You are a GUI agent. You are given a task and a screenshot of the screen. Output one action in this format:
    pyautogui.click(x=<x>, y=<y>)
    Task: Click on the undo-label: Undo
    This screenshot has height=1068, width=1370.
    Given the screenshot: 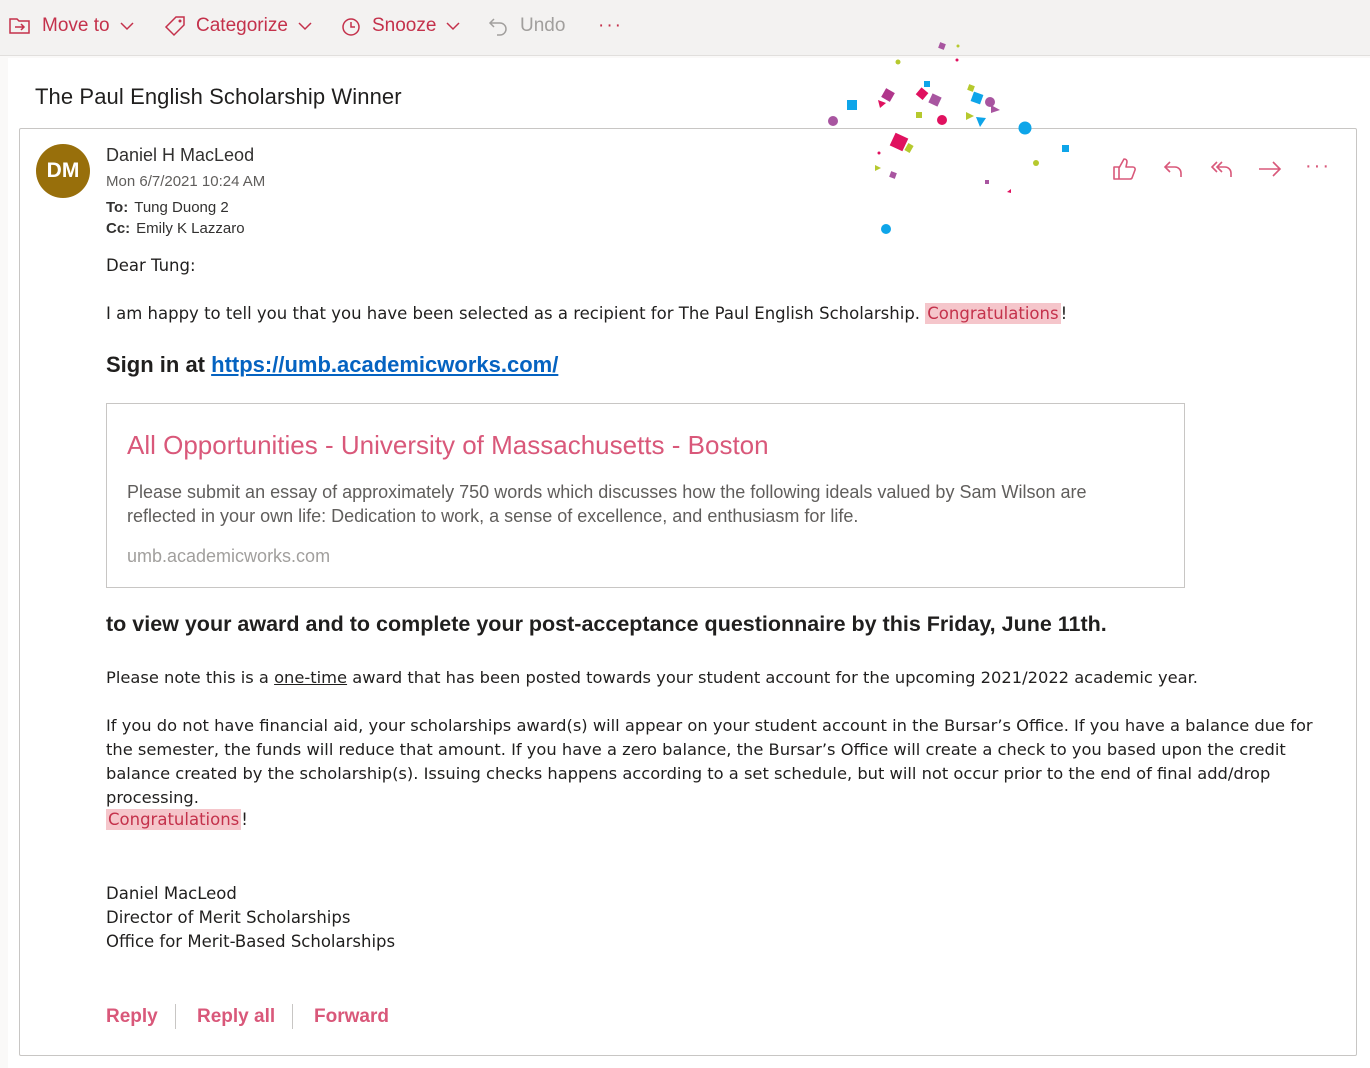 What is the action you would take?
    pyautogui.click(x=543, y=25)
    